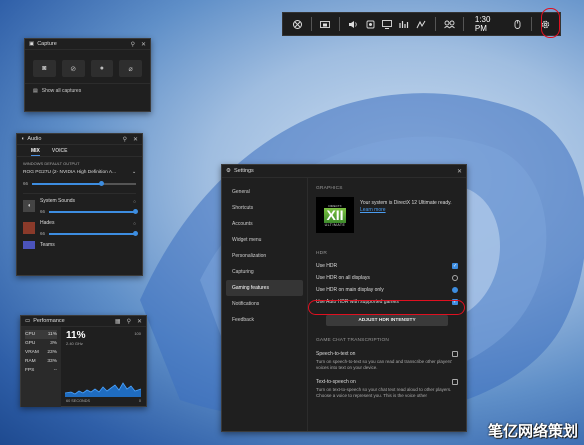 The image size is (584, 445). Describe the element at coordinates (53, 343) in the screenshot. I see `stat-value: 3%` at that location.